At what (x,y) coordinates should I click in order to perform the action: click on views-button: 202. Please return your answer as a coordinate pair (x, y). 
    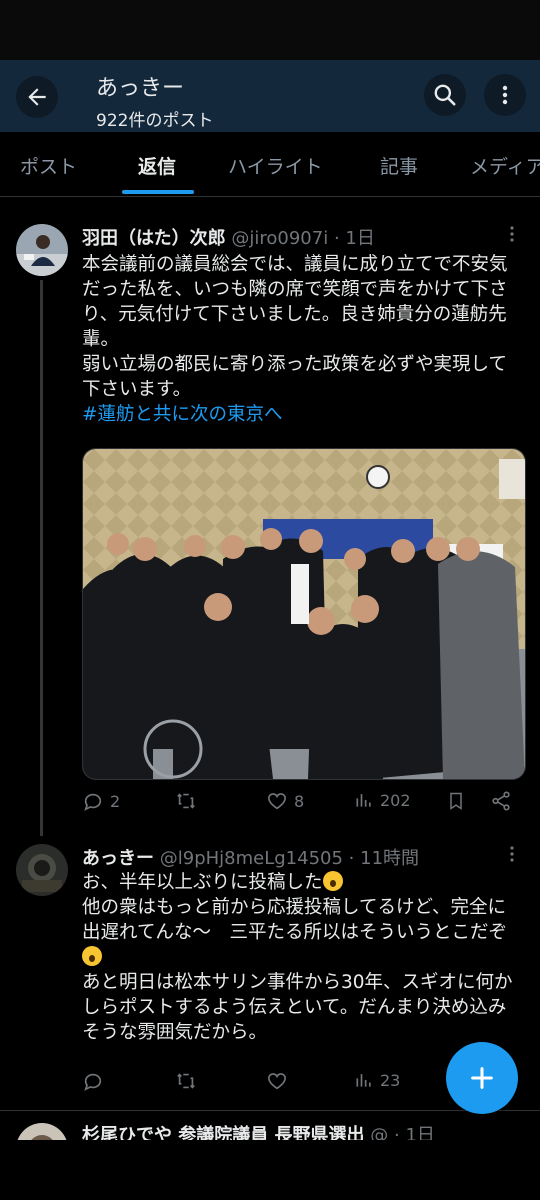
    Looking at the image, I should click on (382, 800).